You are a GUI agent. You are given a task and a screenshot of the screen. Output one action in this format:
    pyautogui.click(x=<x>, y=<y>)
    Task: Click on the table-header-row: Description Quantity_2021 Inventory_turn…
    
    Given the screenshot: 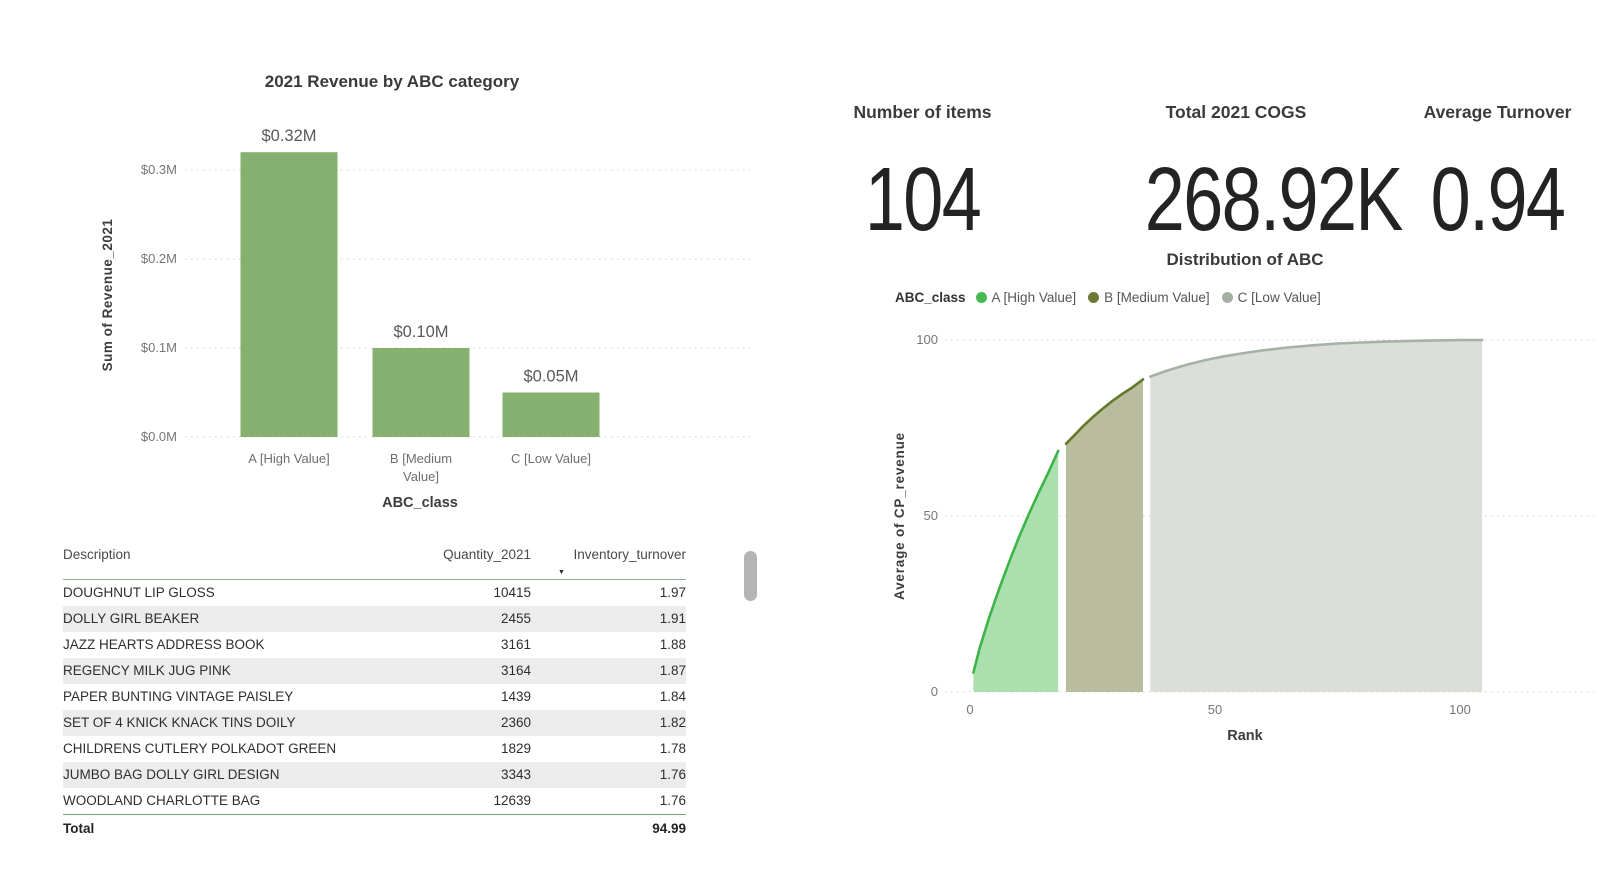 What is the action you would take?
    pyautogui.click(x=374, y=561)
    